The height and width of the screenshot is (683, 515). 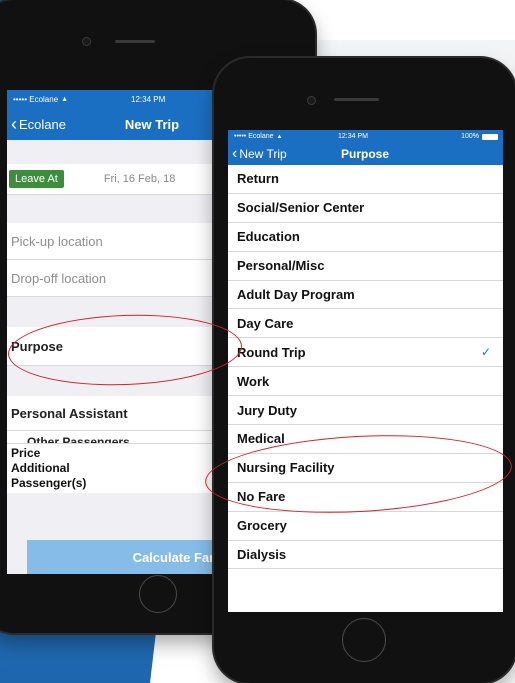 I want to click on back-button-label: Ecolane, so click(x=42, y=124).